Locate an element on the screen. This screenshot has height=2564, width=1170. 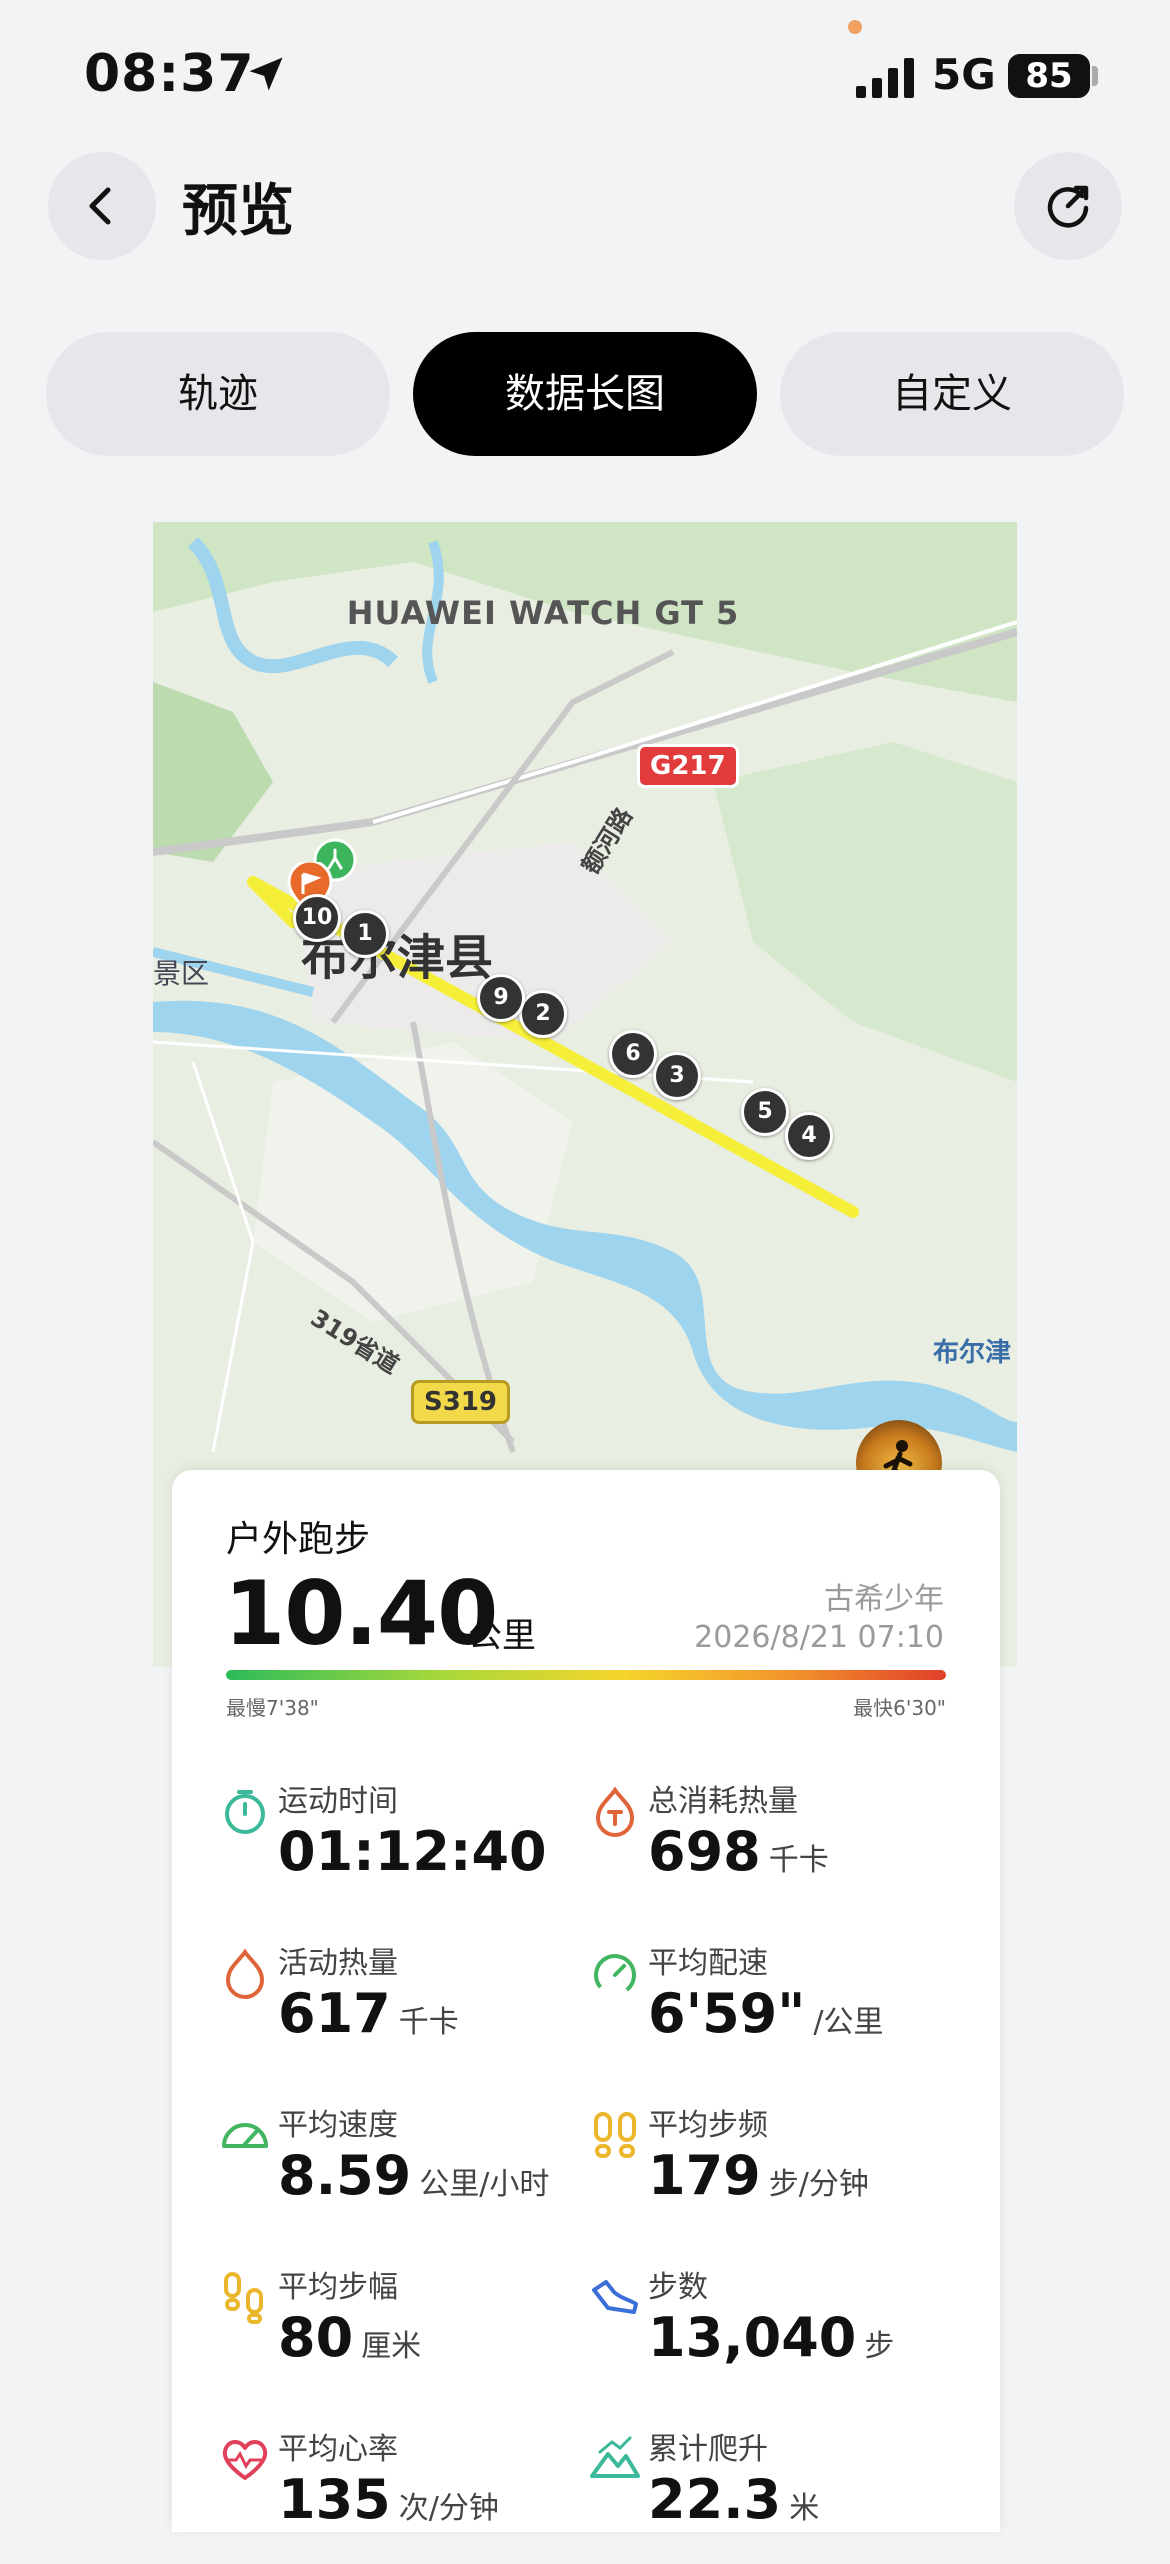
flame-icon is located at coordinates (245, 1973).